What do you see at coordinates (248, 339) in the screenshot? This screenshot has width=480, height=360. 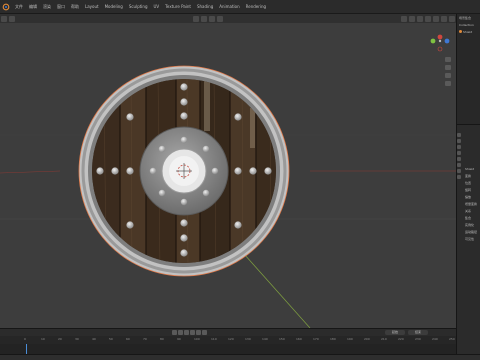 I see `ruler-tick: 130` at bounding box center [248, 339].